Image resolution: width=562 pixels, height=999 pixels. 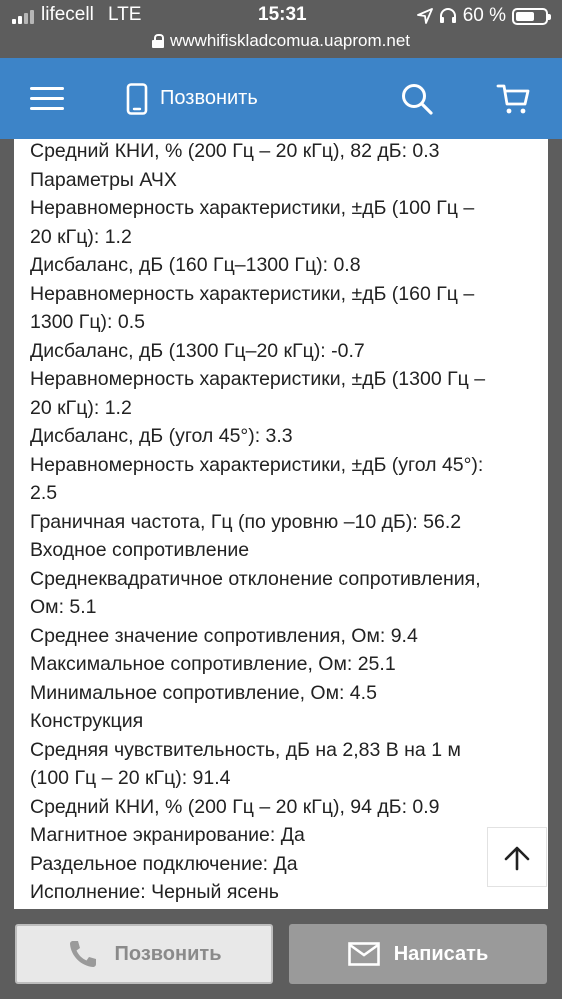 I want to click on write-button: Написать, so click(x=418, y=954).